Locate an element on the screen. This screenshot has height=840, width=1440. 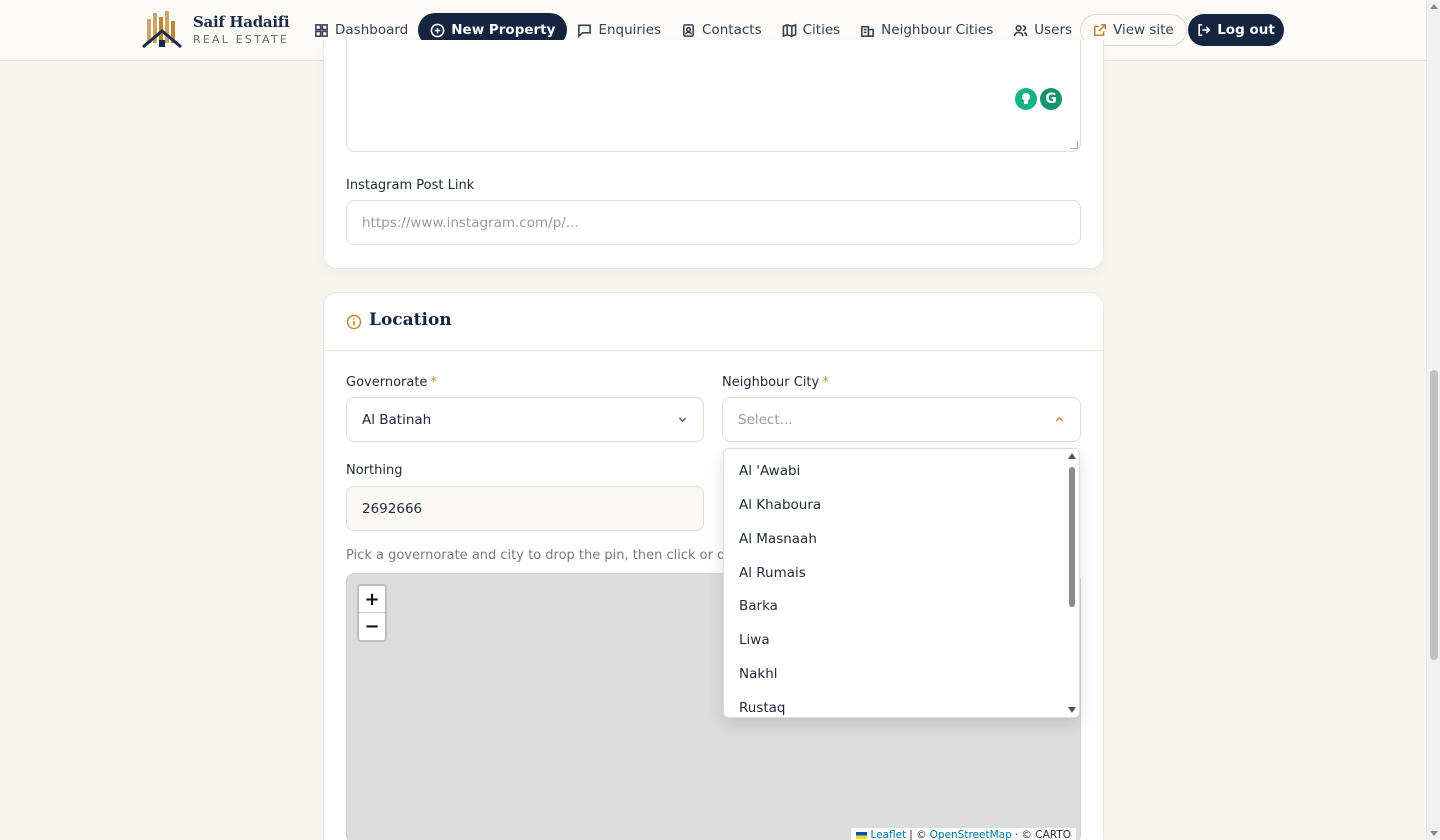
nav-new-property-label: New Property is located at coordinates (503, 30).